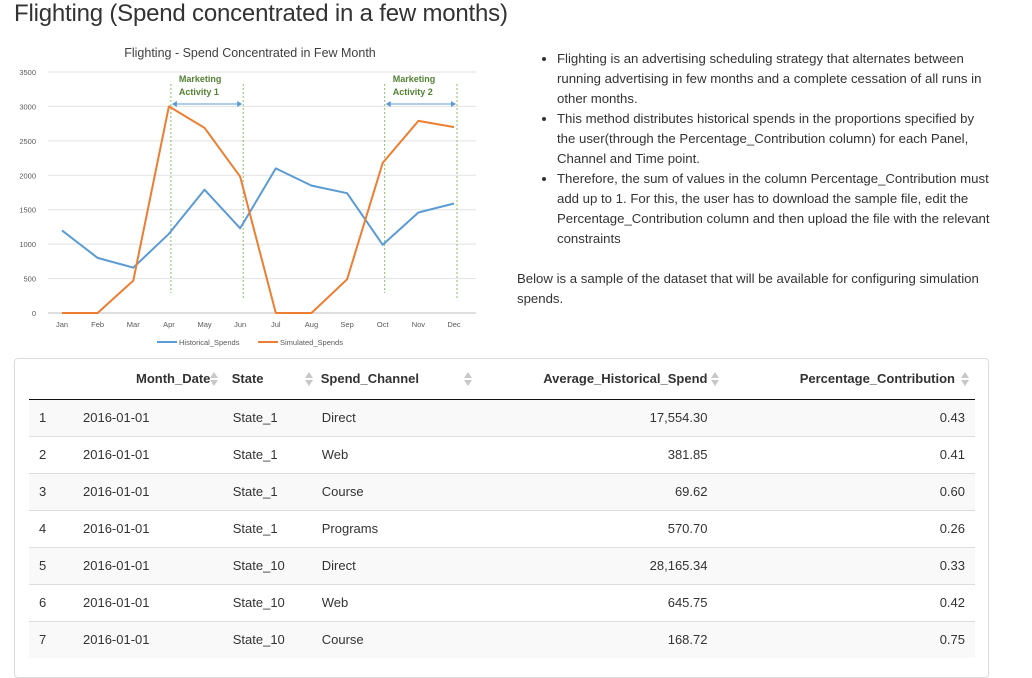  Describe the element at coordinates (29, 279) in the screenshot. I see `y-tick-label: 500` at that location.